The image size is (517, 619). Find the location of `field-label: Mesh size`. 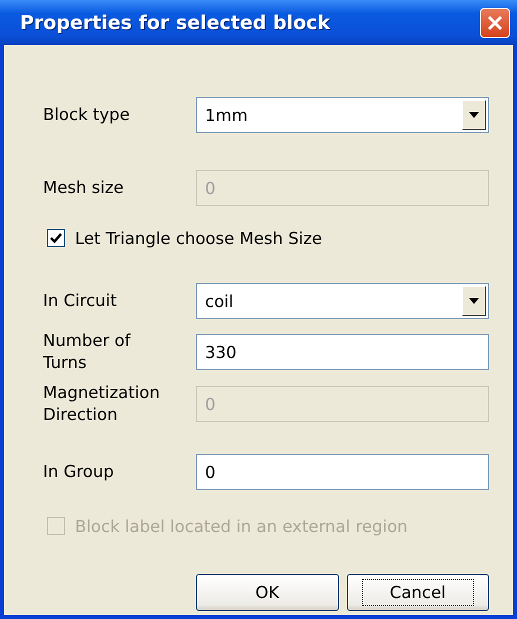

field-label: Mesh size is located at coordinates (84, 188).